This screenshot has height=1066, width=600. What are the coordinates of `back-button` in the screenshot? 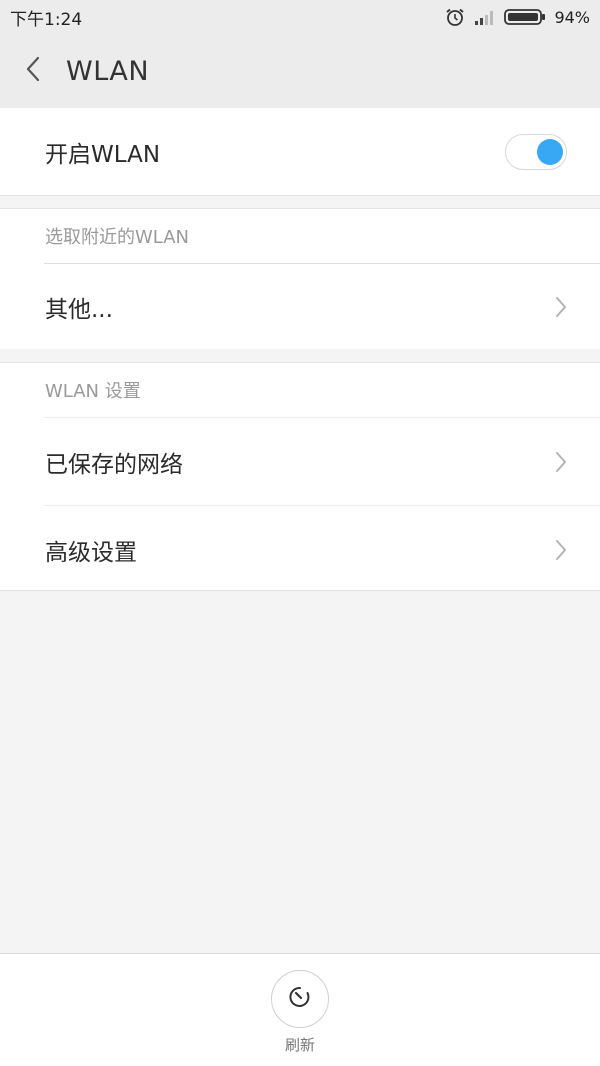 It's located at (33, 71).